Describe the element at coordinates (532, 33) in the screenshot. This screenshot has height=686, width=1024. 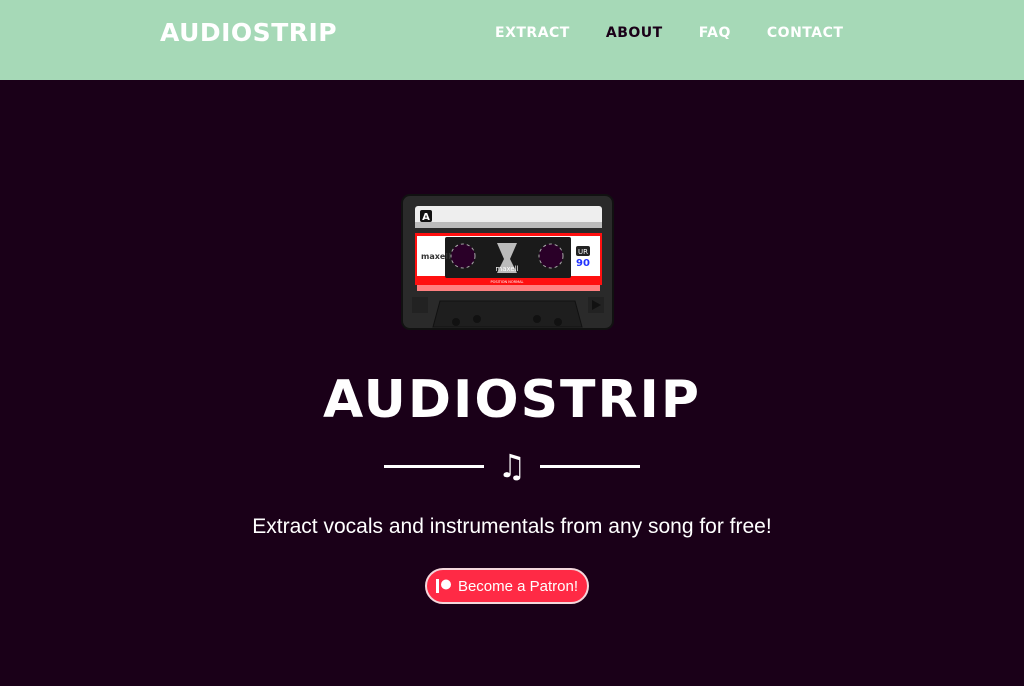
I see `nav-extract: EXTRACT` at that location.